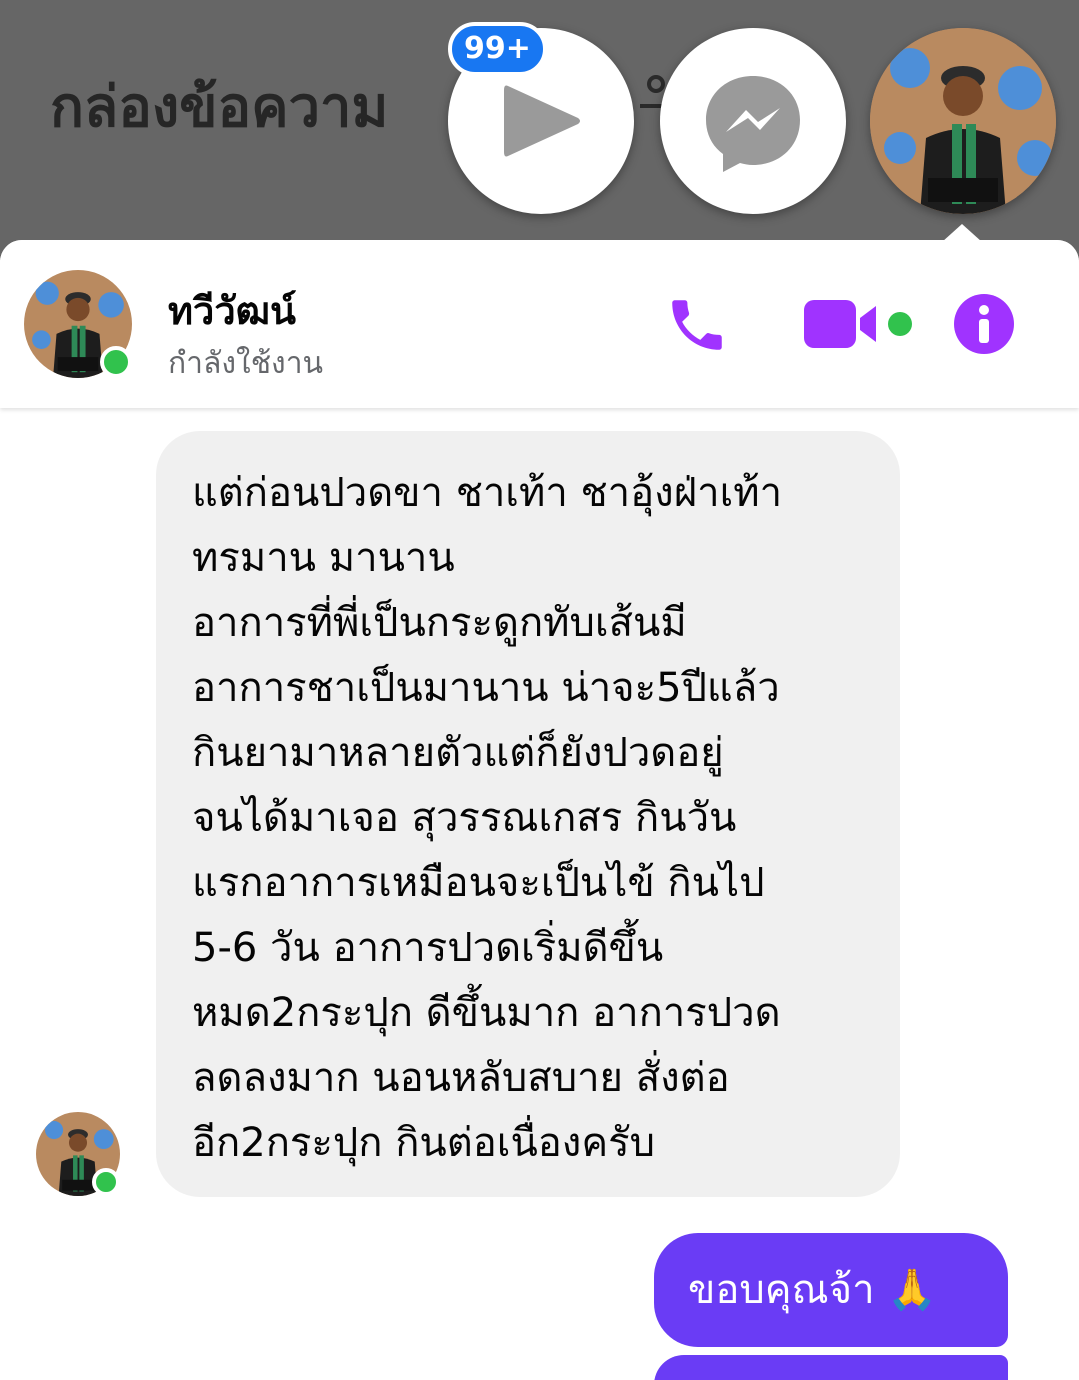 This screenshot has width=1079, height=1380. Describe the element at coordinates (831, 1367) in the screenshot. I see `outgoing-message-bubble-partial` at that location.